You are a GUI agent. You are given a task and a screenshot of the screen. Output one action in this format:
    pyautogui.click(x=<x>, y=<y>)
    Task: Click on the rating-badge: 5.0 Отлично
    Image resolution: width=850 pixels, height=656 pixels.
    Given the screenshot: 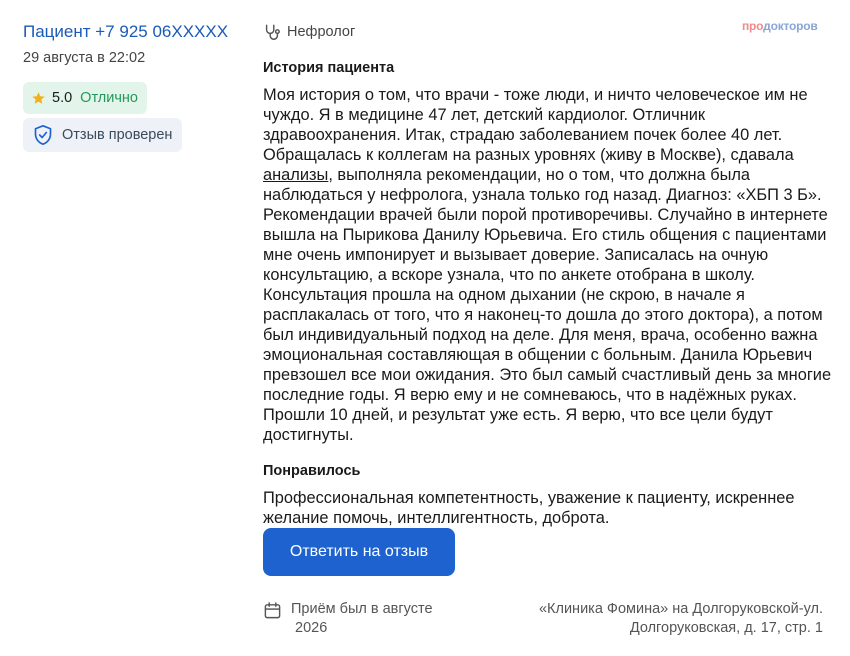 What is the action you would take?
    pyautogui.click(x=85, y=98)
    